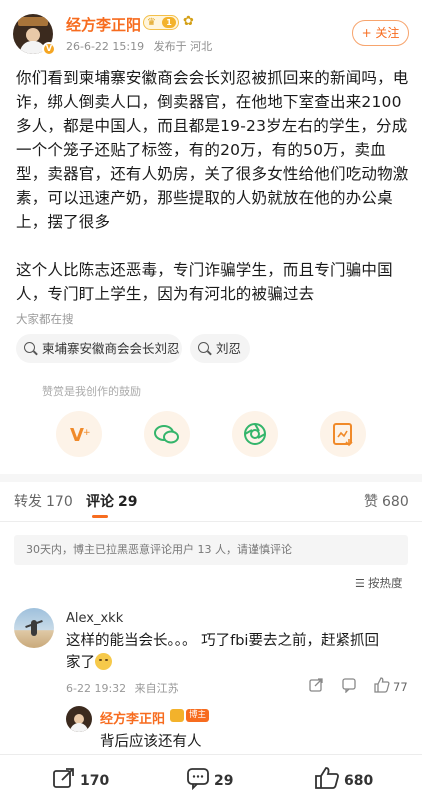  Describe the element at coordinates (343, 434) in the screenshot. I see `save-image-icon` at that location.